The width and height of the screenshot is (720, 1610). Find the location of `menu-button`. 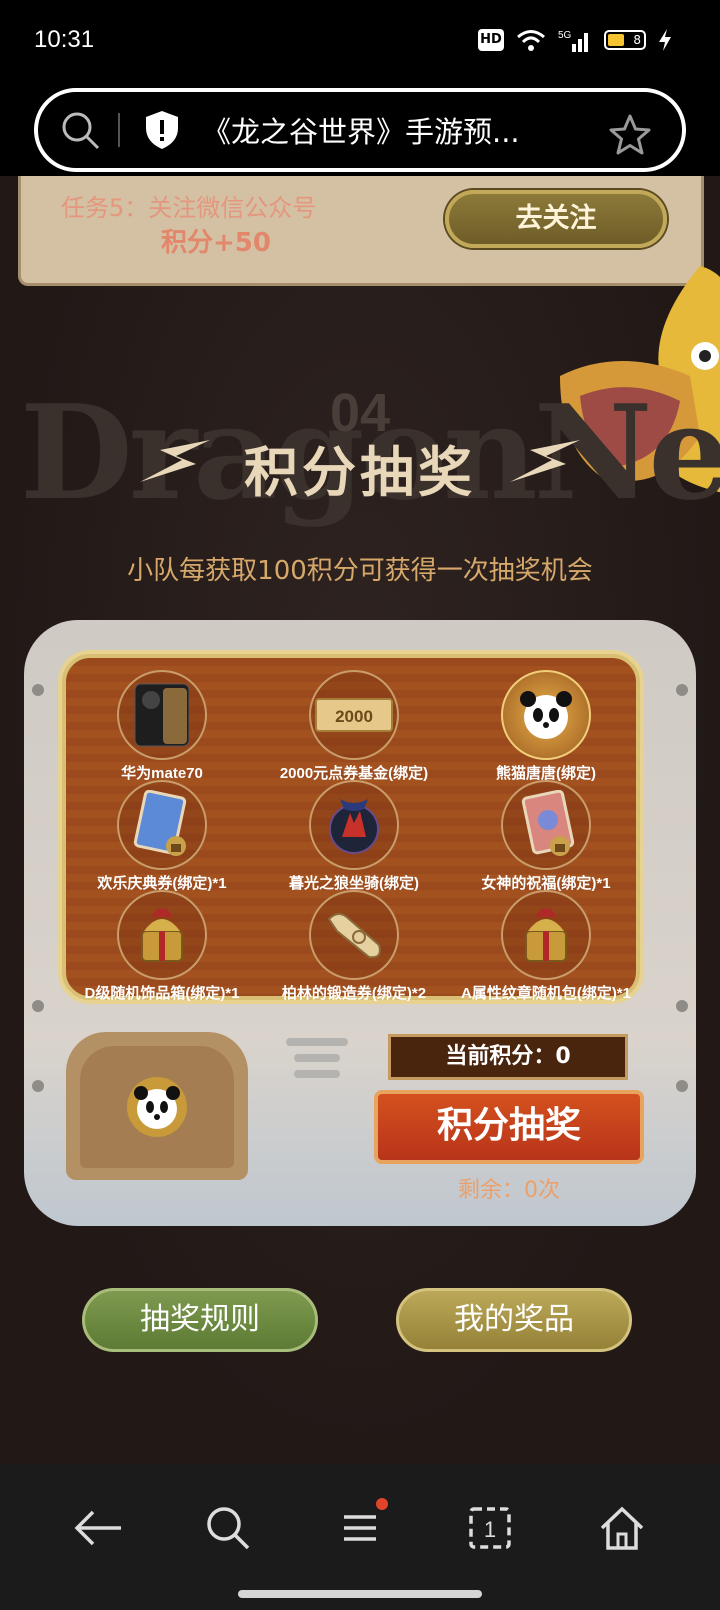

menu-button is located at coordinates (360, 1528).